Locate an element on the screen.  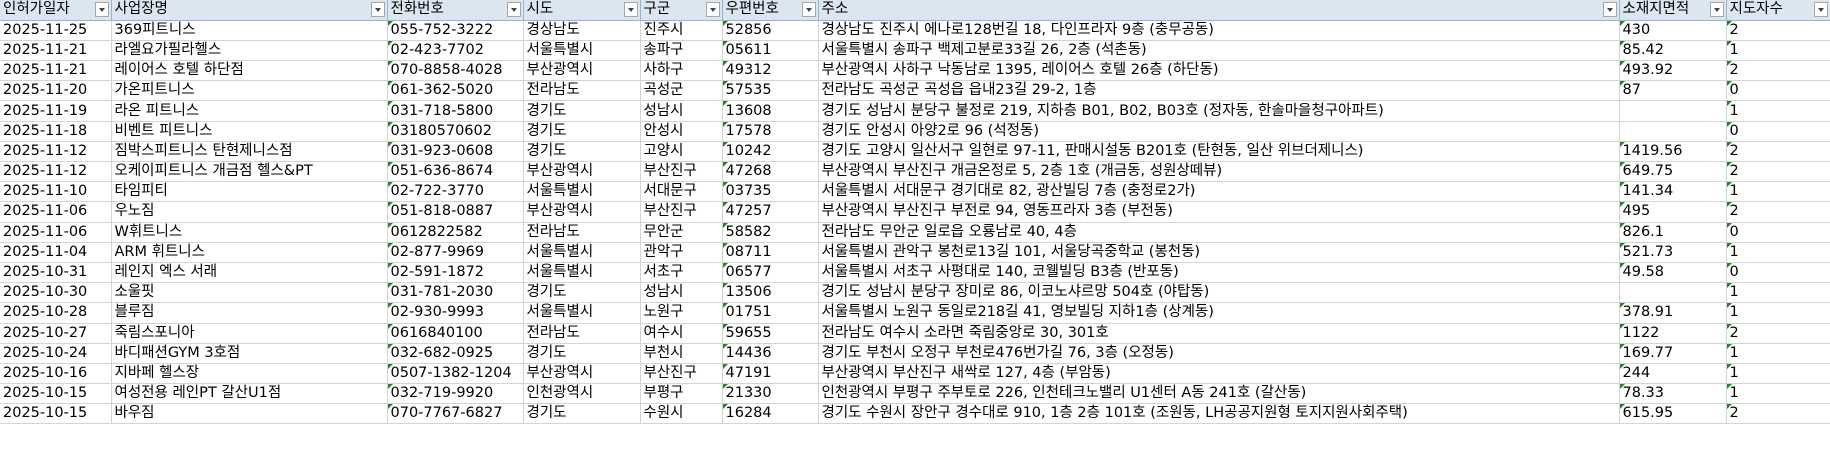
cell-gugun: 노원구 is located at coordinates (681, 313).